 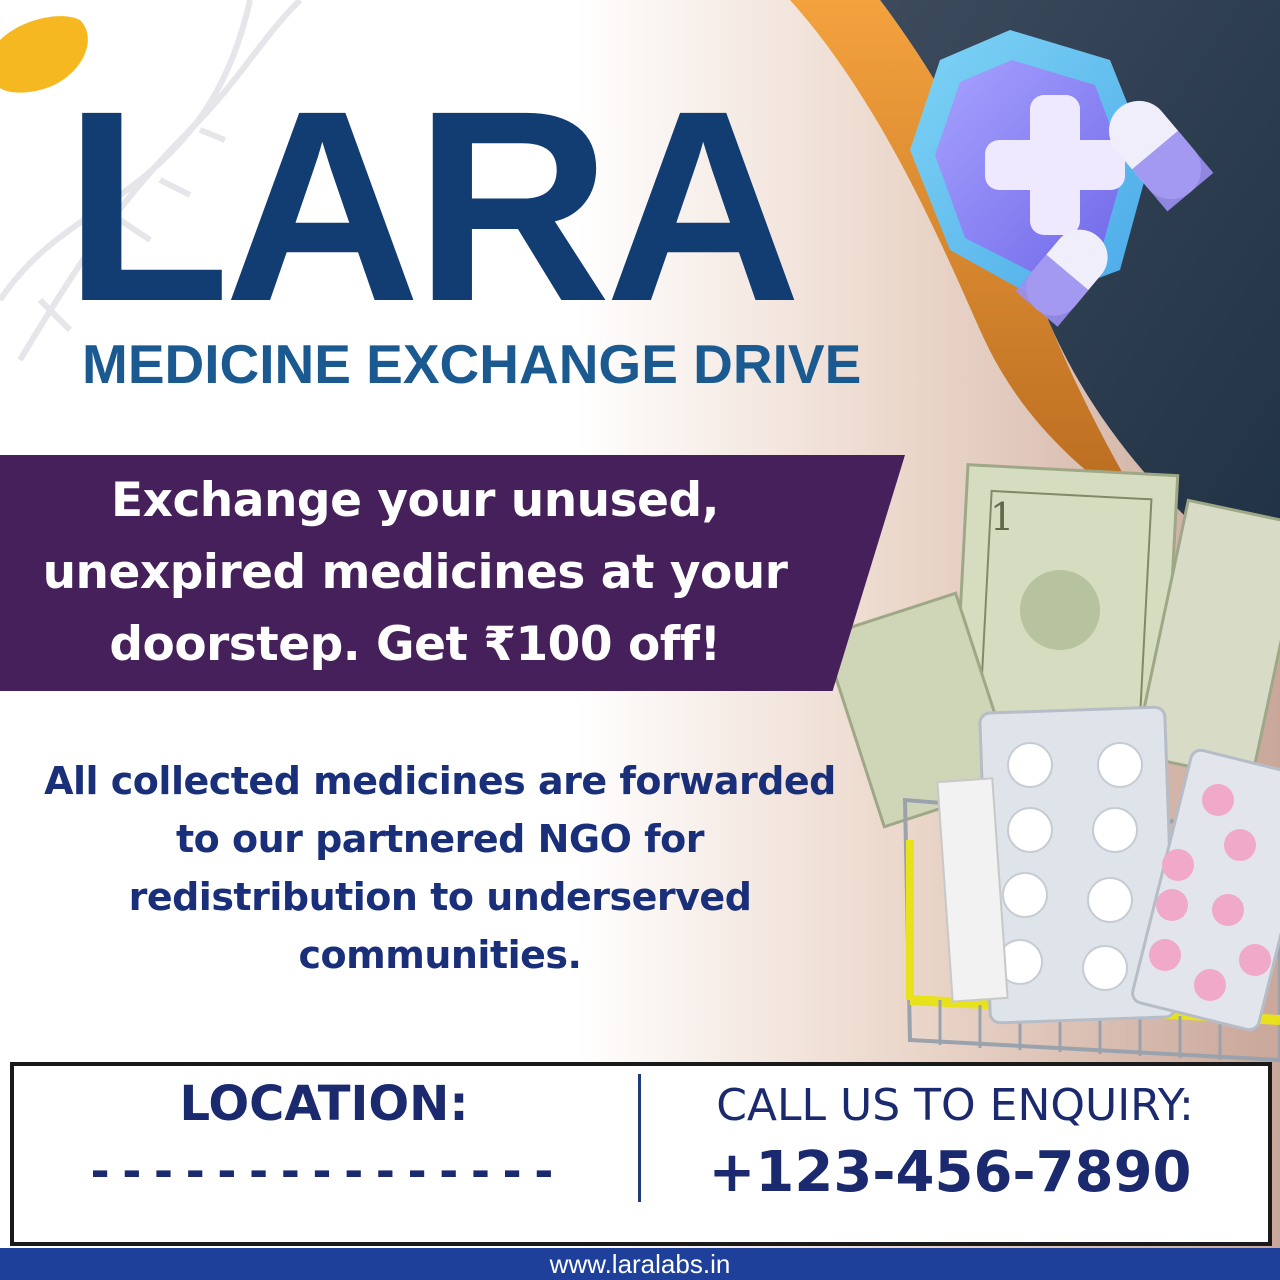 I want to click on pill-blister-pack-image, so click(x=1108, y=868).